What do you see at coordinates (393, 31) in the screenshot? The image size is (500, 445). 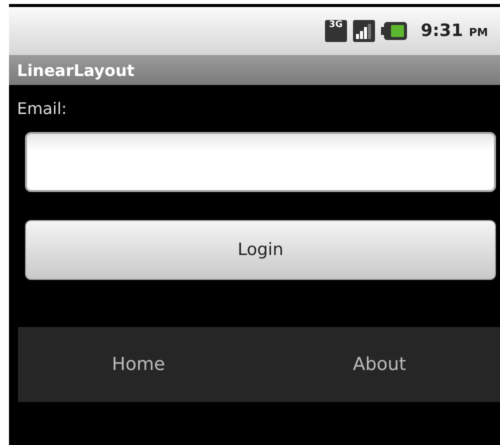 I see `battery-icon` at bounding box center [393, 31].